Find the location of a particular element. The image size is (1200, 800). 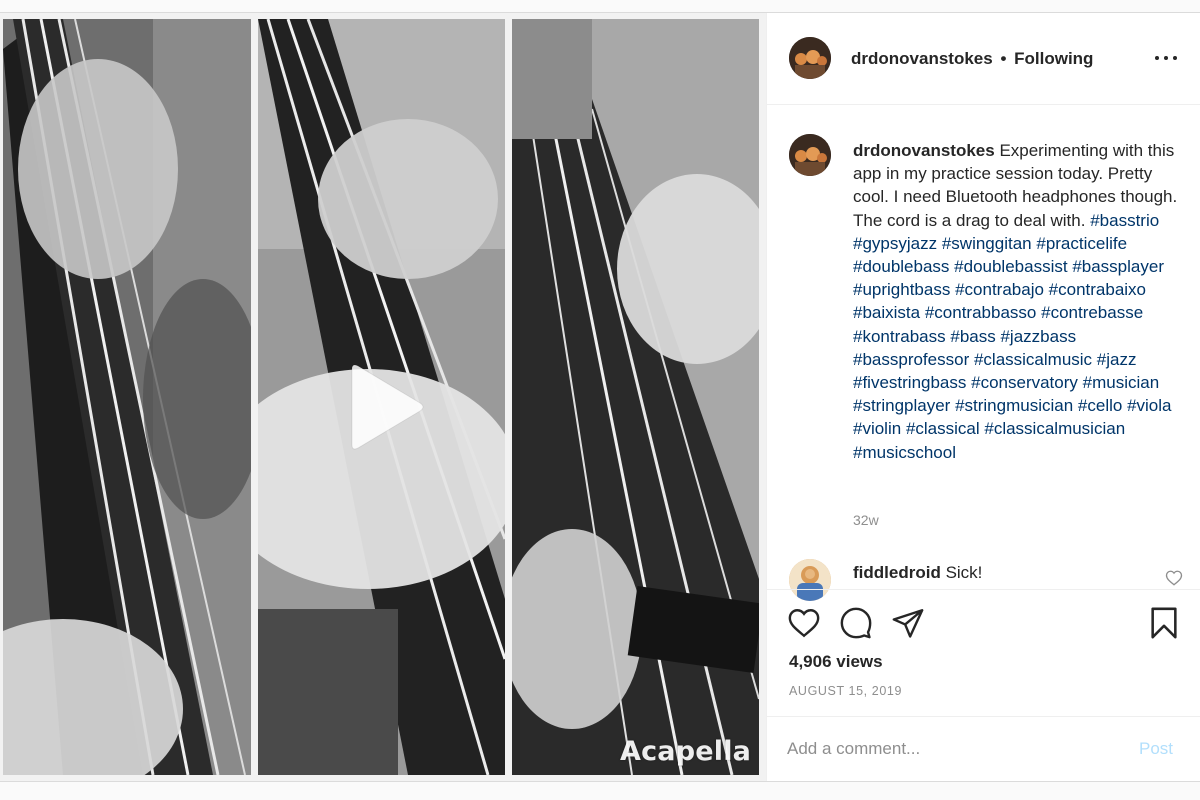

play-icon is located at coordinates (387, 407).